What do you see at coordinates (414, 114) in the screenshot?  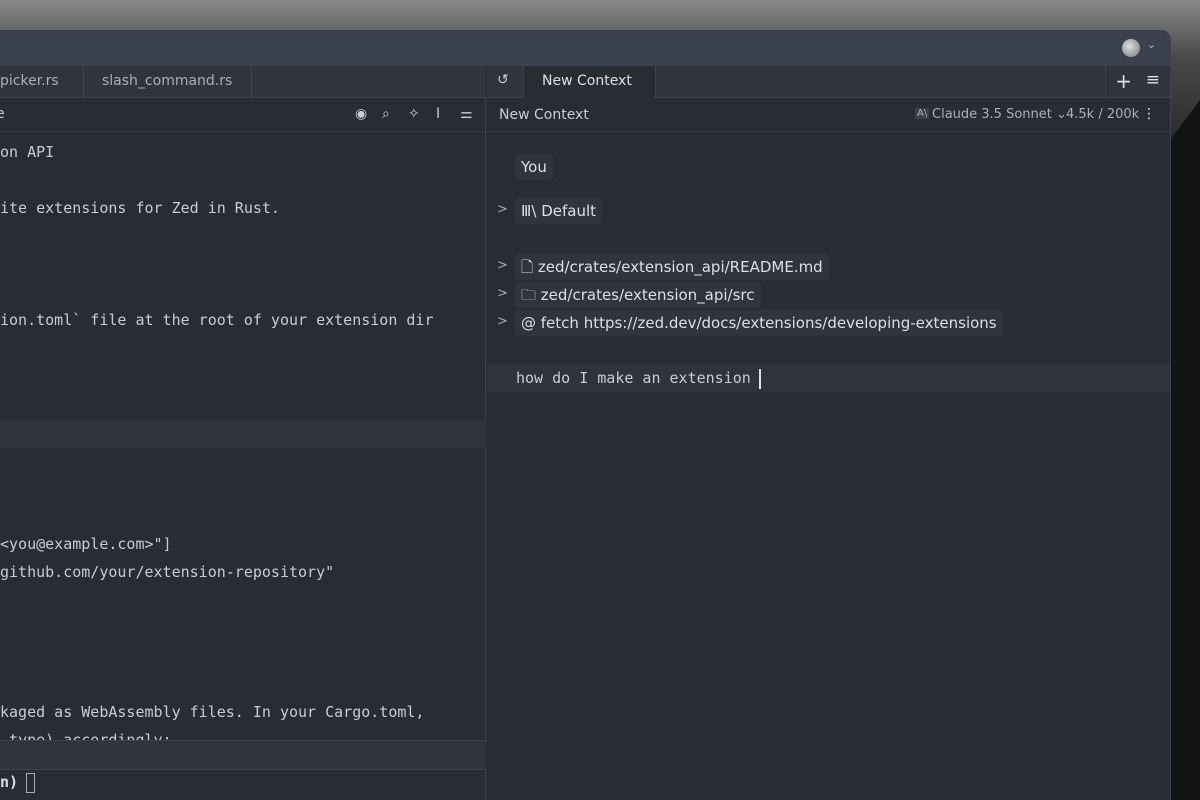 I see `sparkle-icon: ✧` at bounding box center [414, 114].